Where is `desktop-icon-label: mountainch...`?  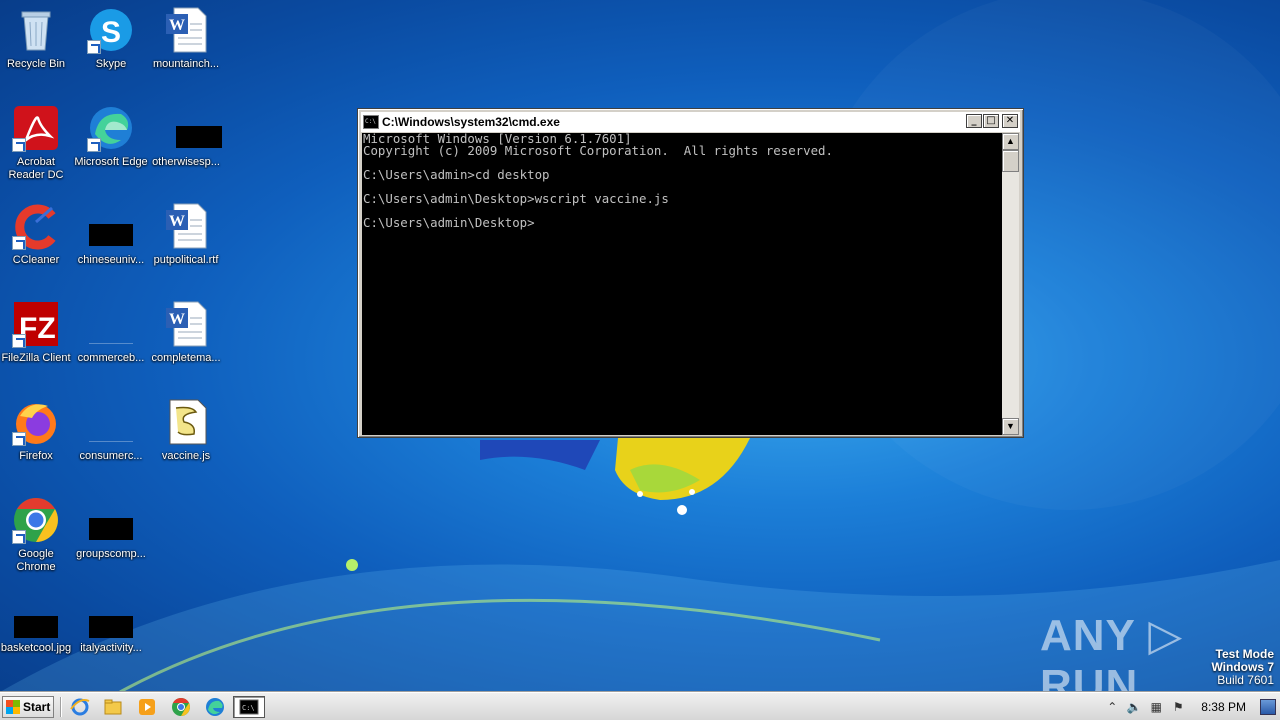 desktop-icon-label: mountainch... is located at coordinates (186, 64).